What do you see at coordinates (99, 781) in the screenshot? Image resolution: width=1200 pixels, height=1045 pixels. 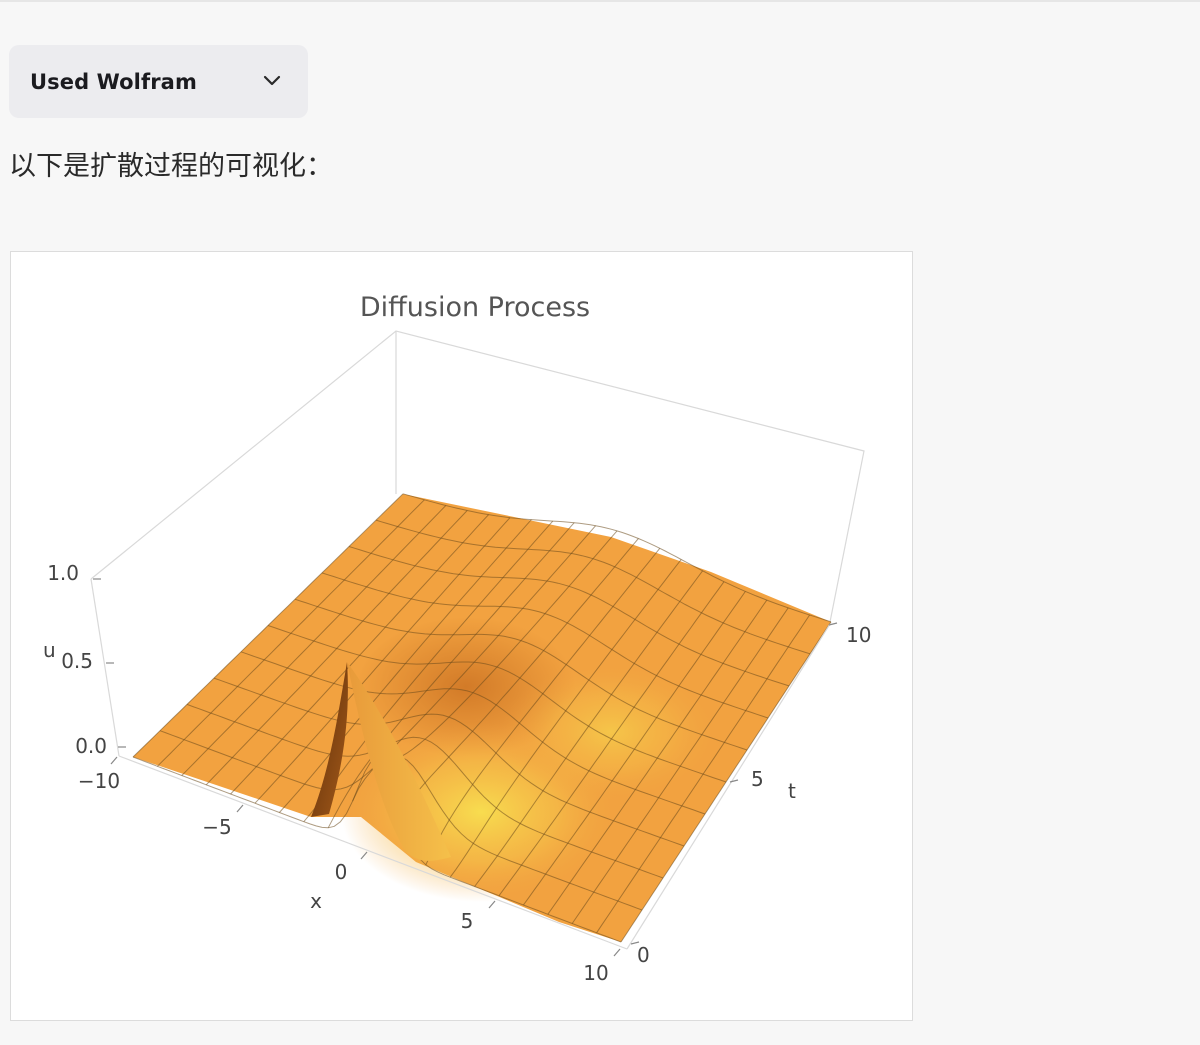 I see `x-tick-neg10: −10` at bounding box center [99, 781].